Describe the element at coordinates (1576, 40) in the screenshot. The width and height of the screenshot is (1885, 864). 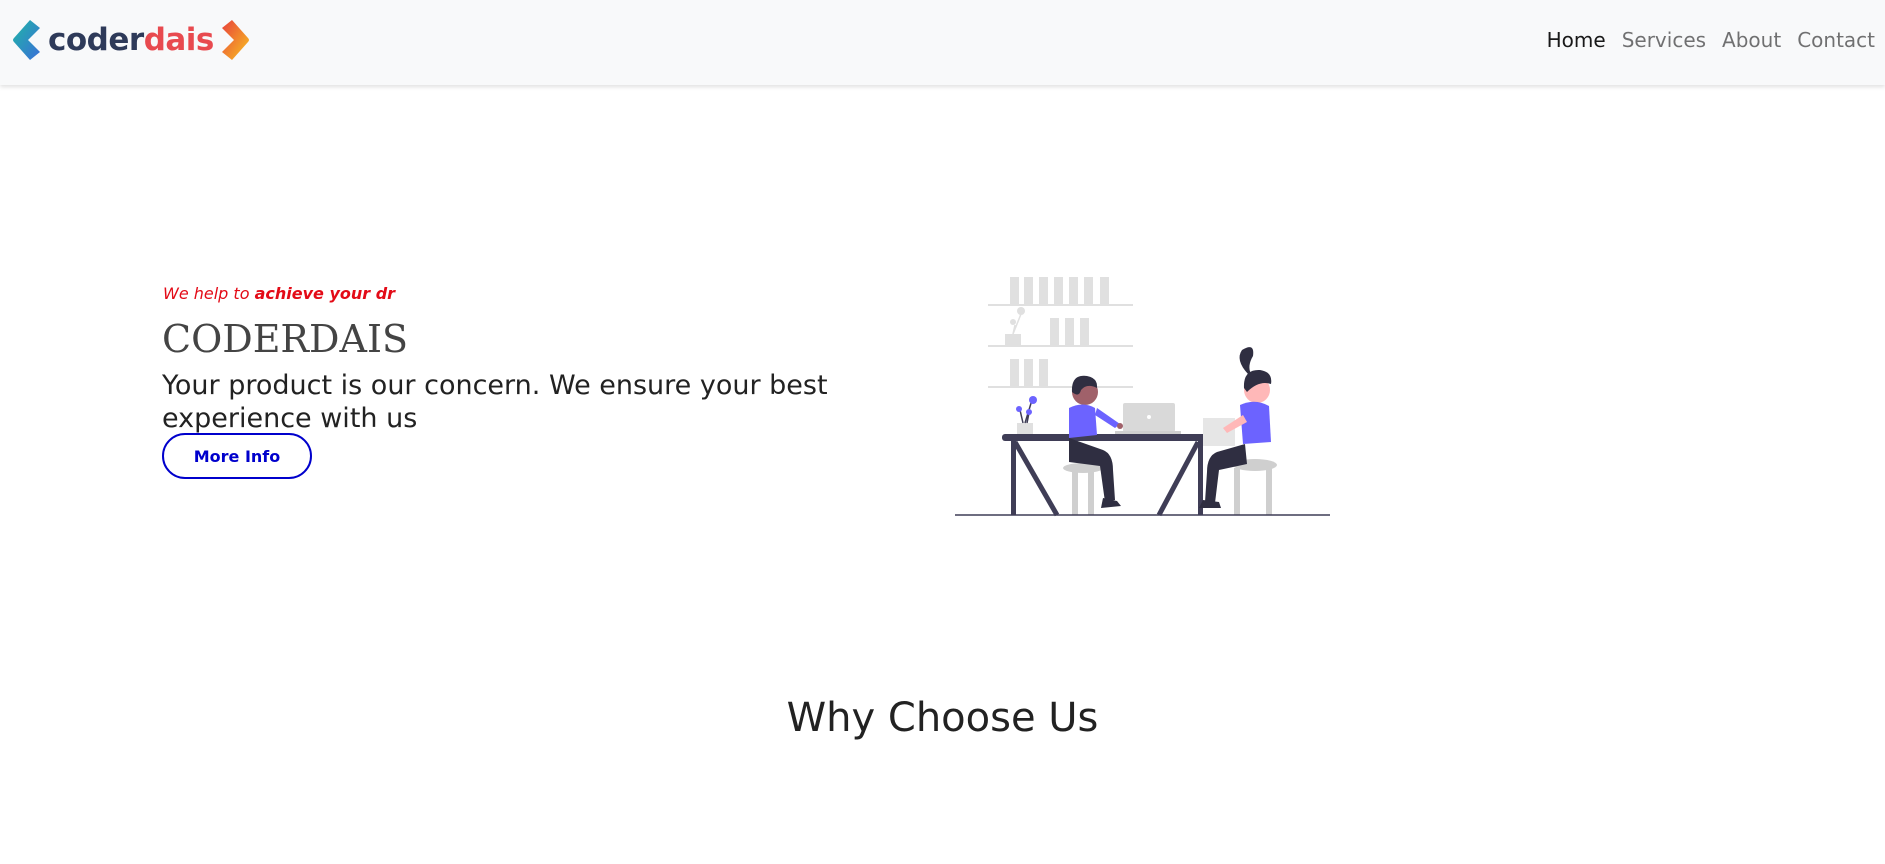
I see `nav-link-home: Home` at that location.